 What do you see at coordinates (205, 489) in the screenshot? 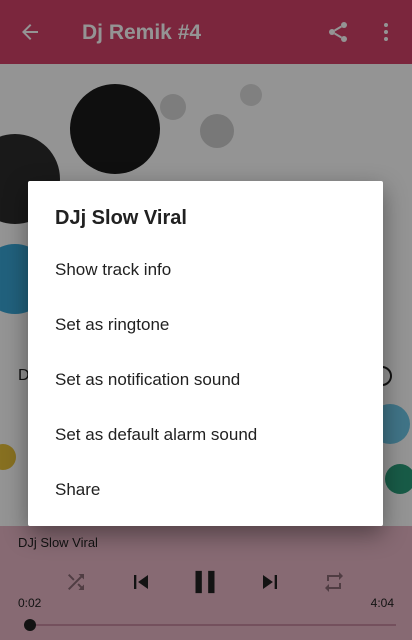
I see `menu-item-share: Share` at bounding box center [205, 489].